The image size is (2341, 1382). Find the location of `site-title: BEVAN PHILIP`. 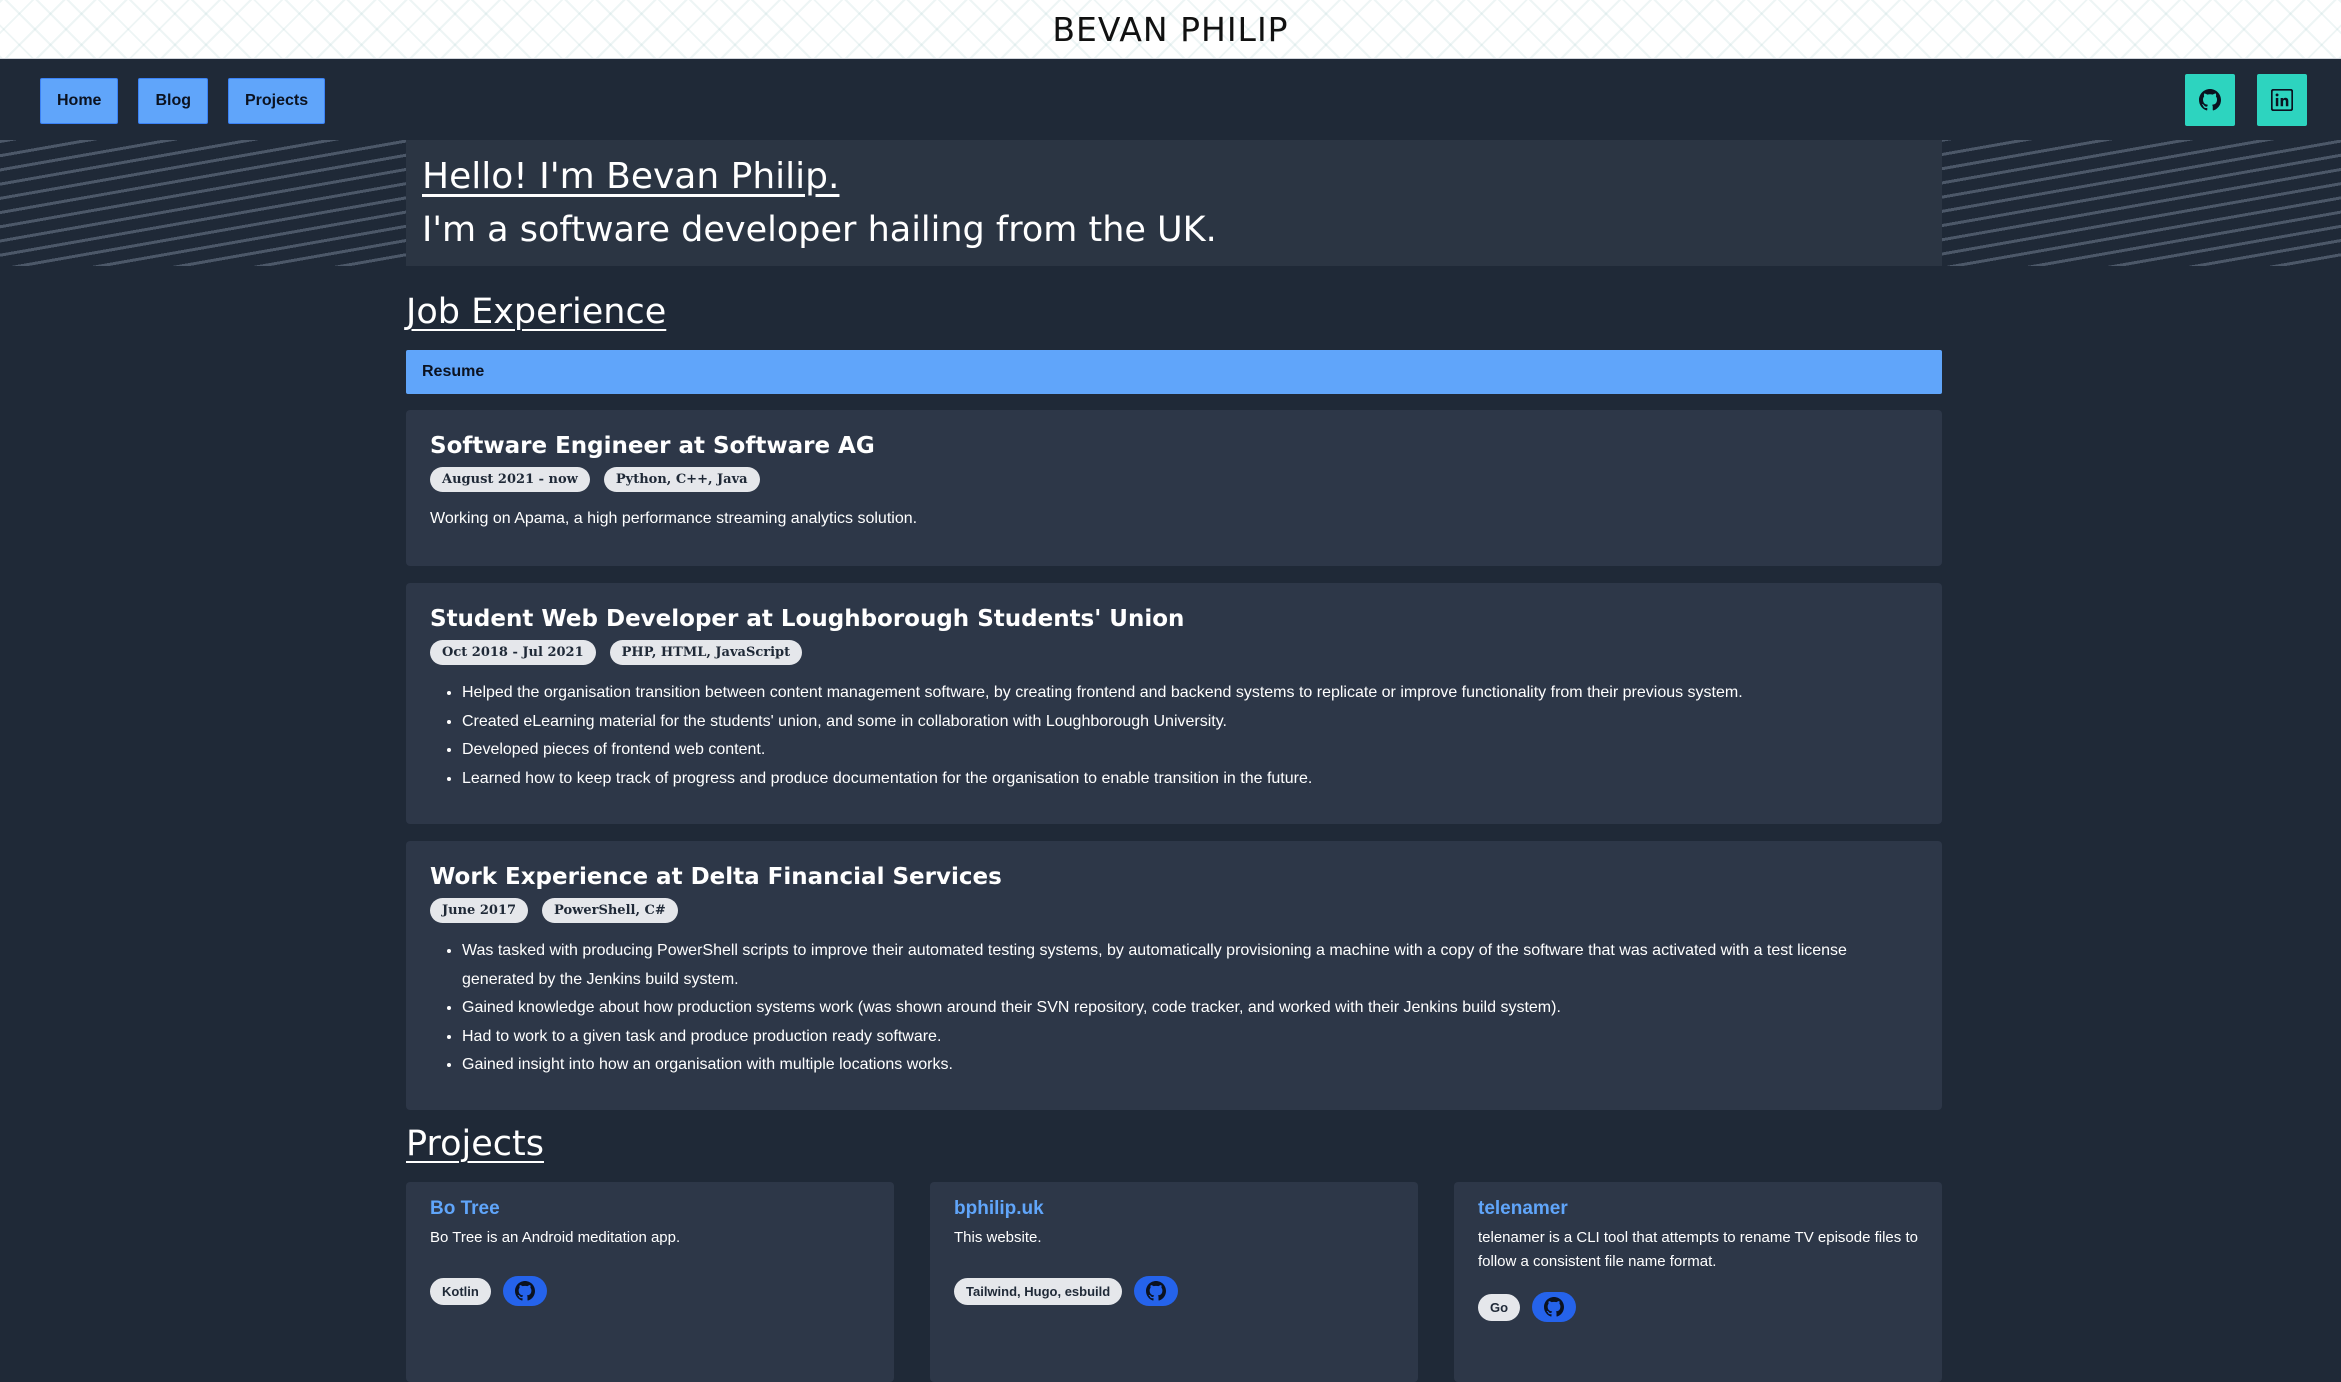

site-title: BEVAN PHILIP is located at coordinates (1170, 29).